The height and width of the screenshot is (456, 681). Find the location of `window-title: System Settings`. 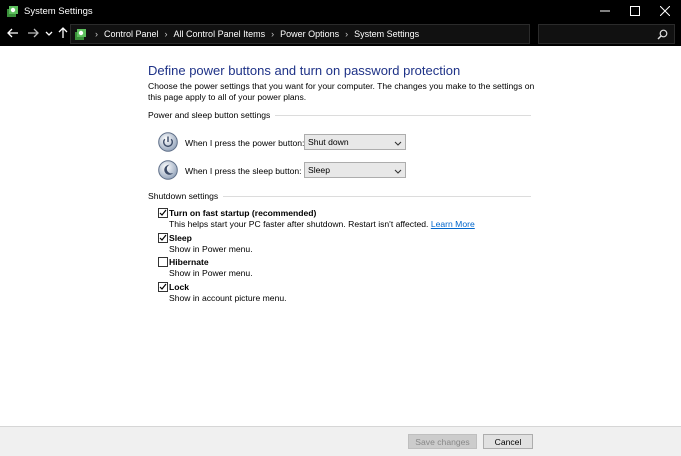

window-title: System Settings is located at coordinates (58, 11).